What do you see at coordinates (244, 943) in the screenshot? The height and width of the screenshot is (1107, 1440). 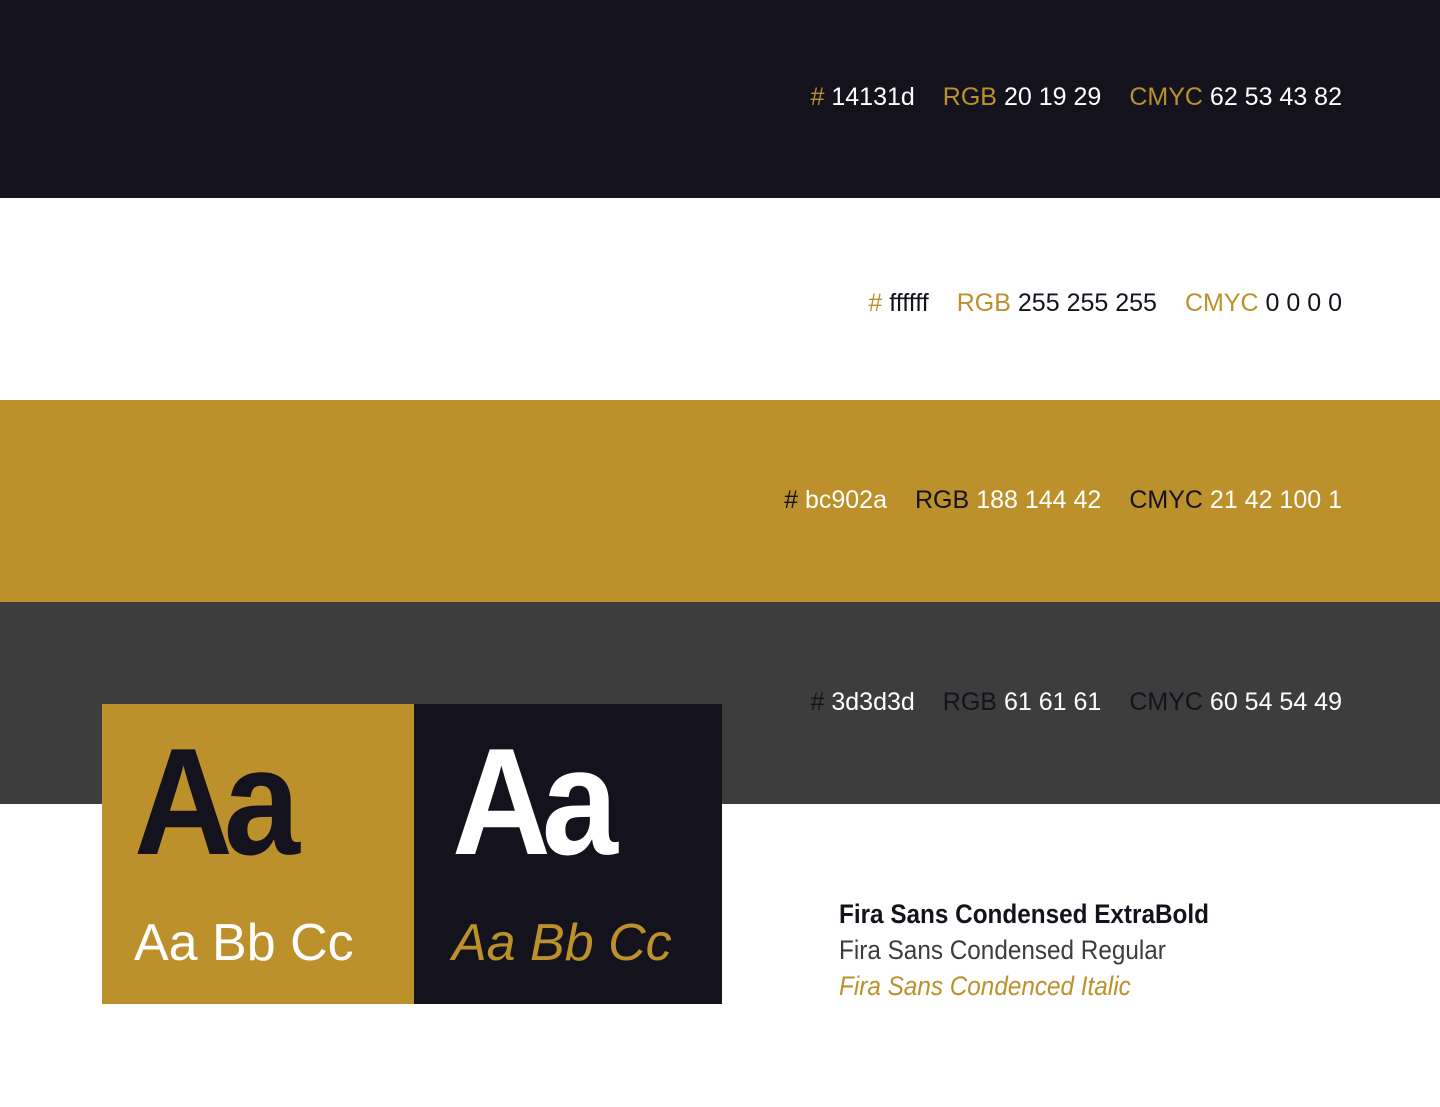 I see `regular-sample-text: Aa Bb Cc` at bounding box center [244, 943].